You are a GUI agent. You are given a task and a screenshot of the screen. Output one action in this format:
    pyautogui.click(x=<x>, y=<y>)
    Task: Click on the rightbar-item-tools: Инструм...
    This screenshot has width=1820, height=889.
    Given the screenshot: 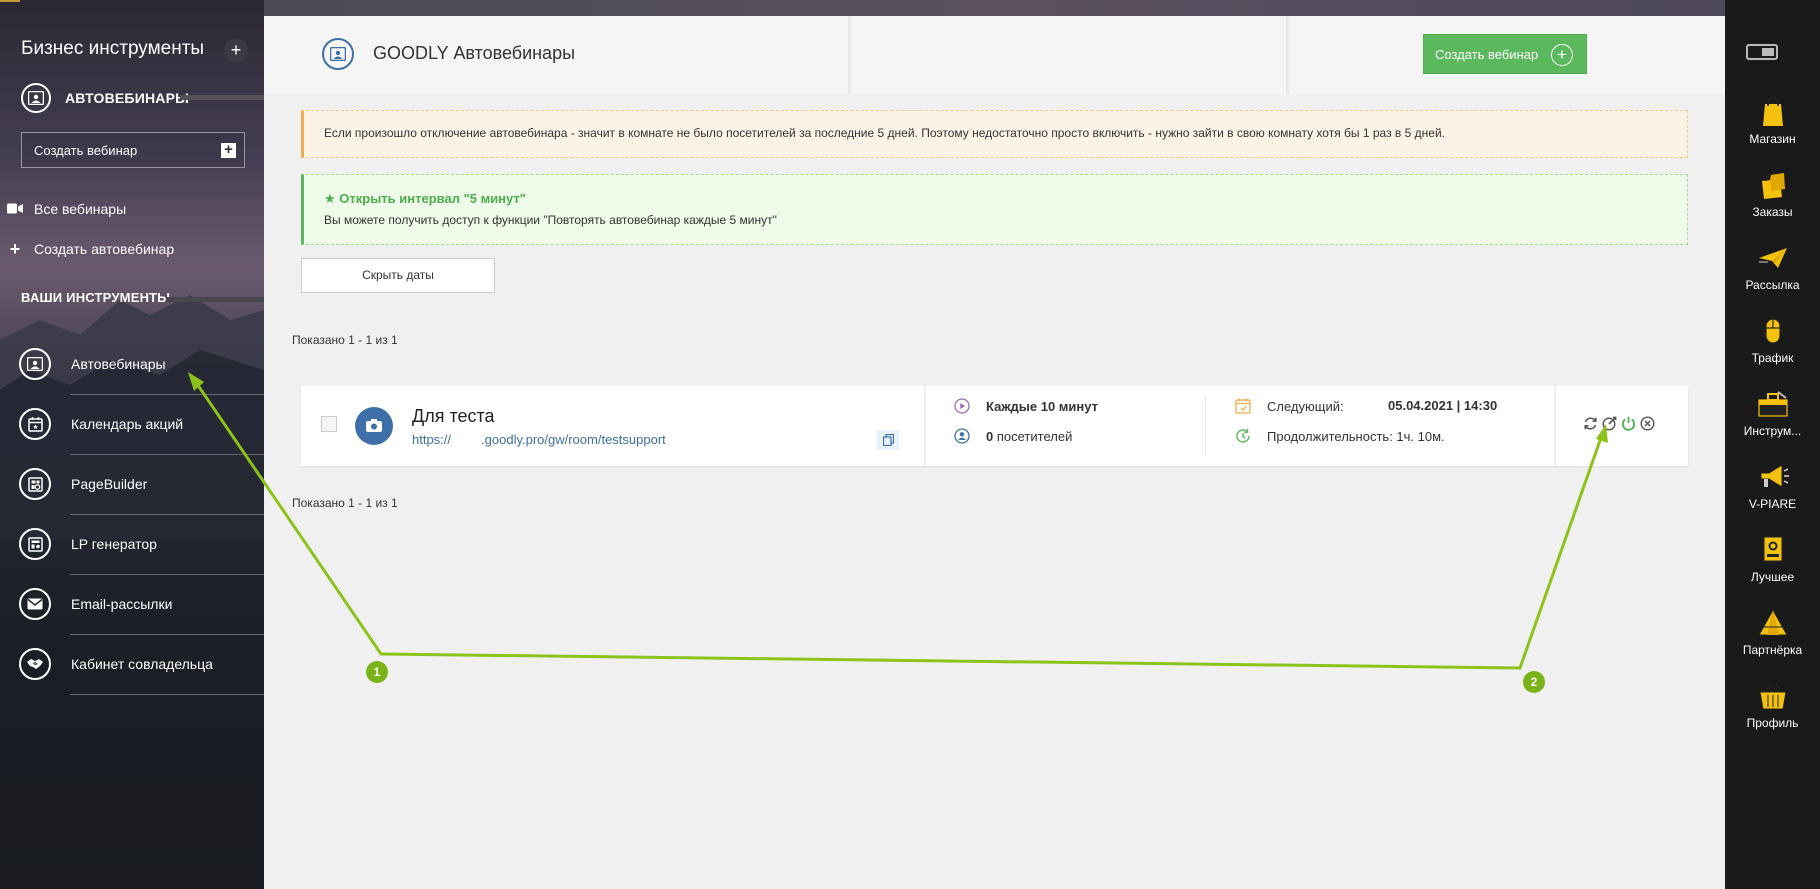 What is the action you would take?
    pyautogui.click(x=1772, y=413)
    